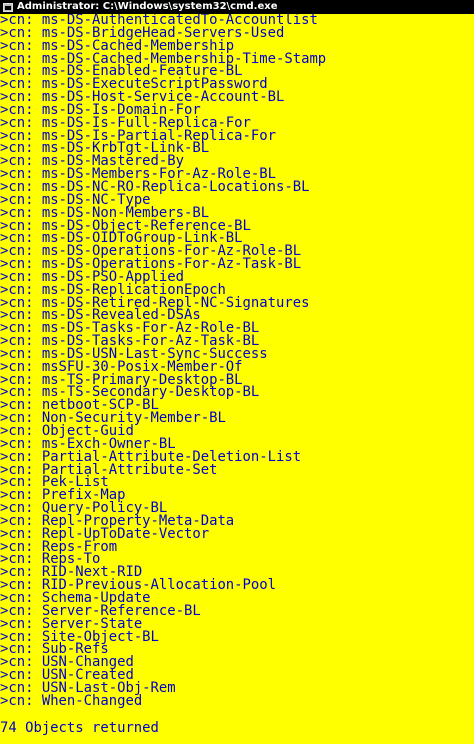  What do you see at coordinates (21, 700) in the screenshot?
I see `line-prefix: >cn:` at bounding box center [21, 700].